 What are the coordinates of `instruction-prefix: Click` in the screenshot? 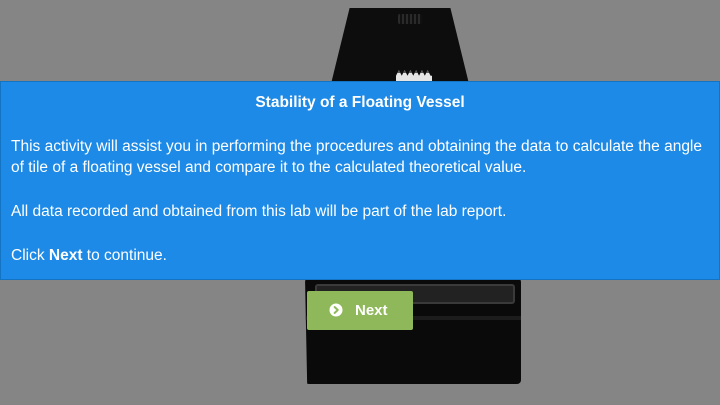 It's located at (30, 255).